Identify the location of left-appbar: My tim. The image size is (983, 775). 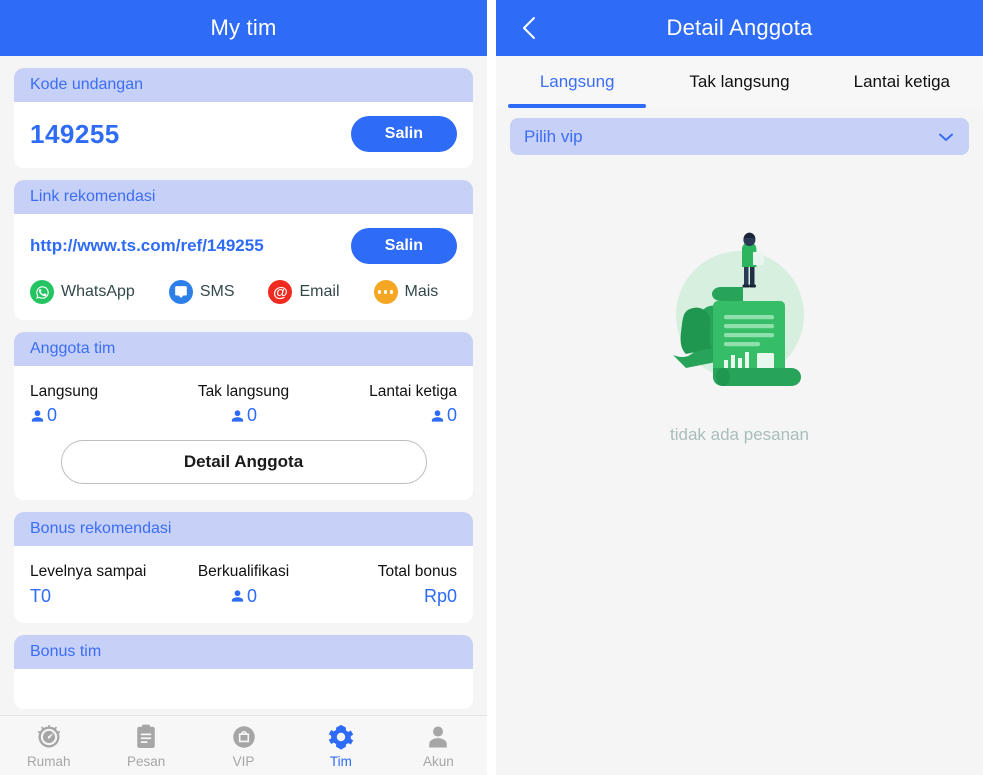
(243, 28).